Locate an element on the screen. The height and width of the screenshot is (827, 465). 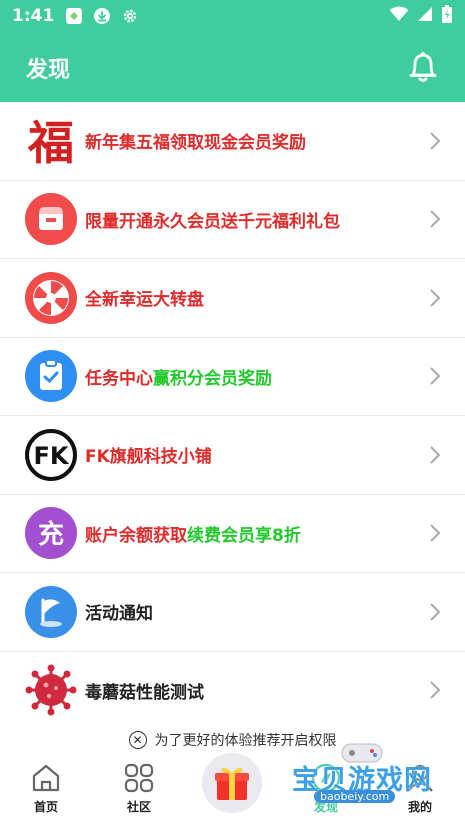
home-icon is located at coordinates (46, 778).